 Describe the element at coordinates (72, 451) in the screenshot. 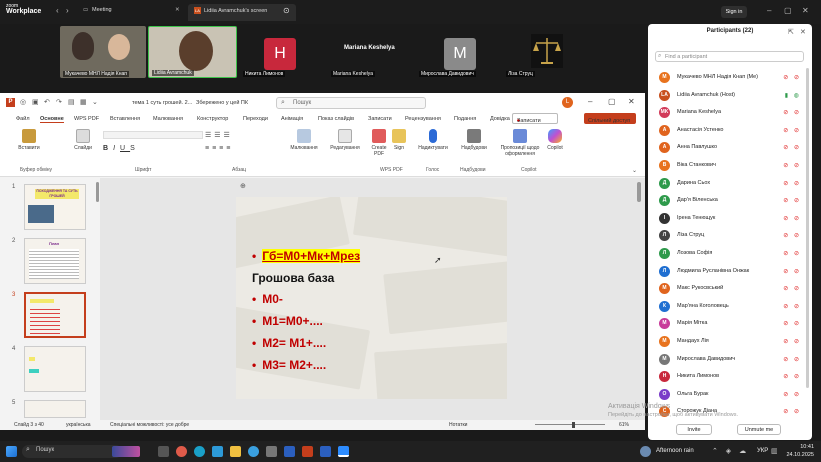

I see `taskbar-search: ⌕ Пошук` at that location.